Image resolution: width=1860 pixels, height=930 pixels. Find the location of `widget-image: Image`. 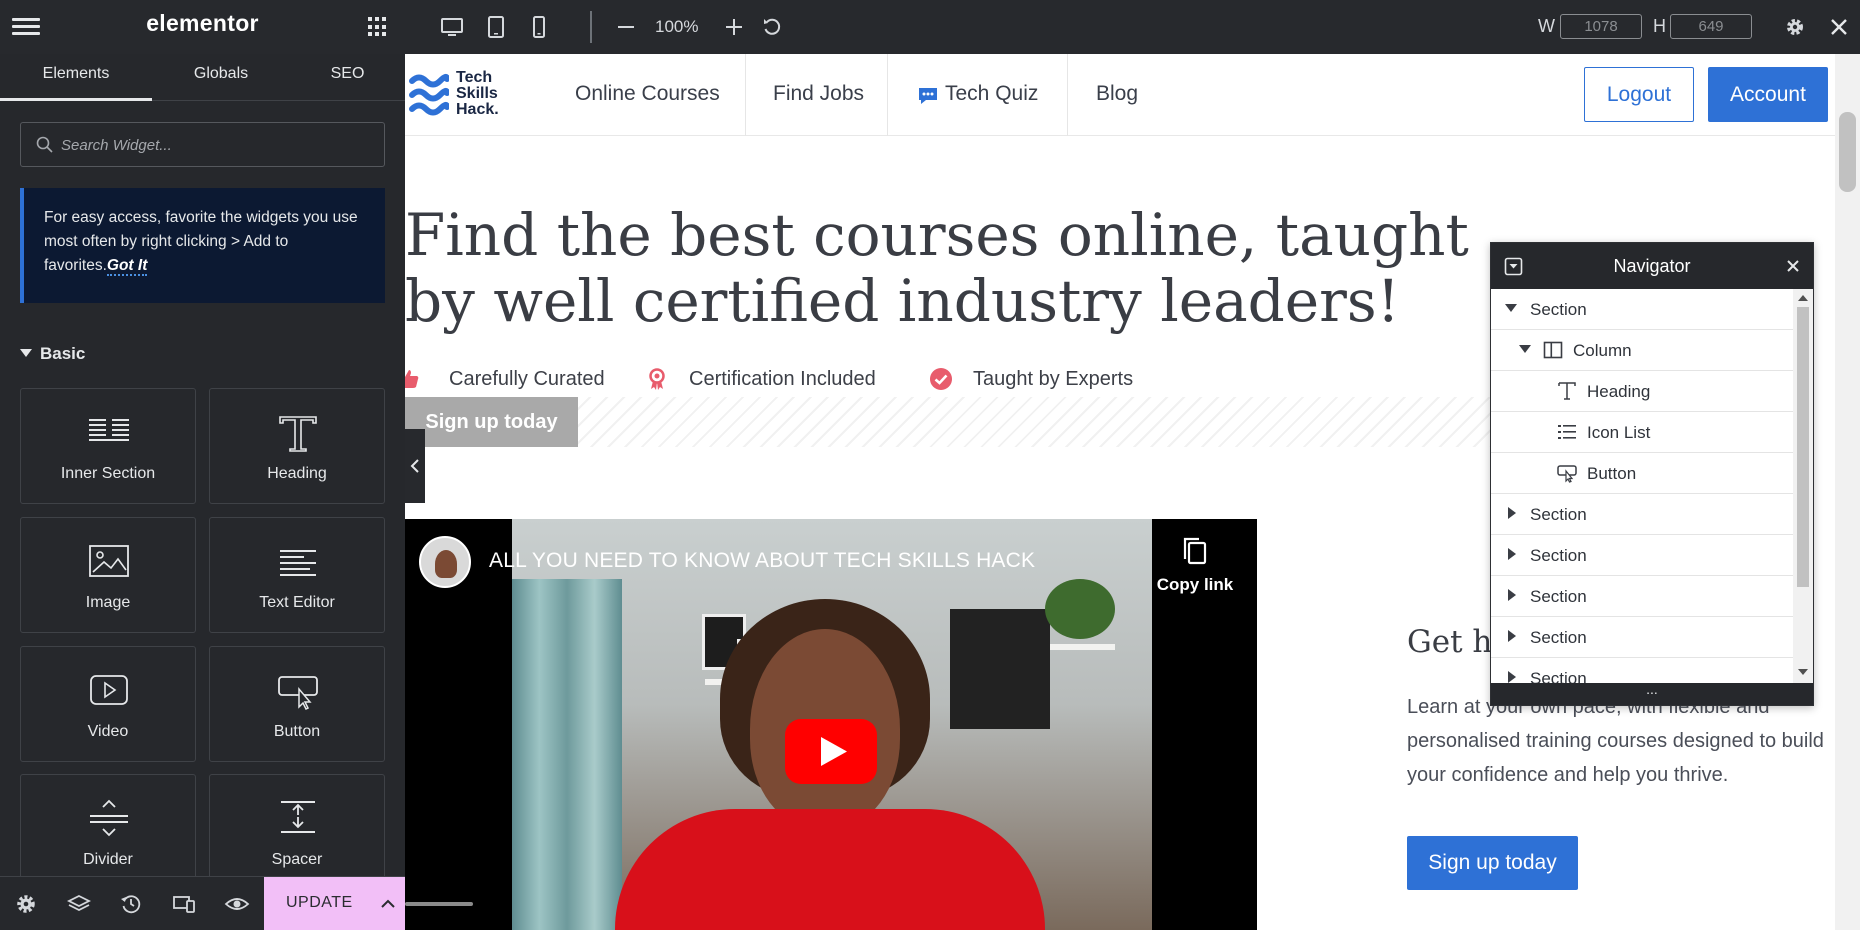

widget-image: Image is located at coordinates (108, 575).